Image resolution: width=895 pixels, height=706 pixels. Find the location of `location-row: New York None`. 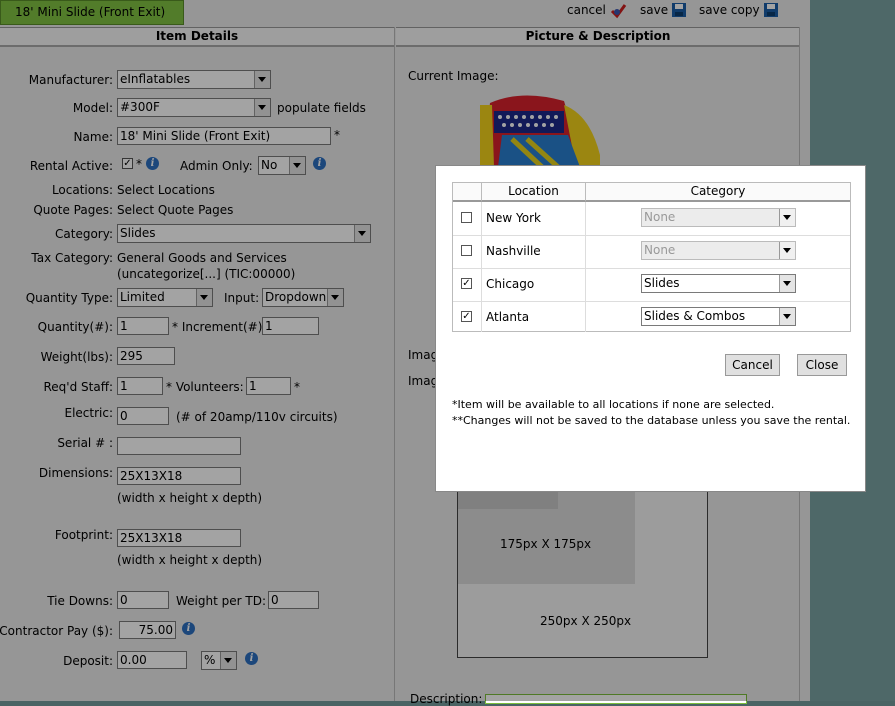

location-row: New York None is located at coordinates (651, 219).